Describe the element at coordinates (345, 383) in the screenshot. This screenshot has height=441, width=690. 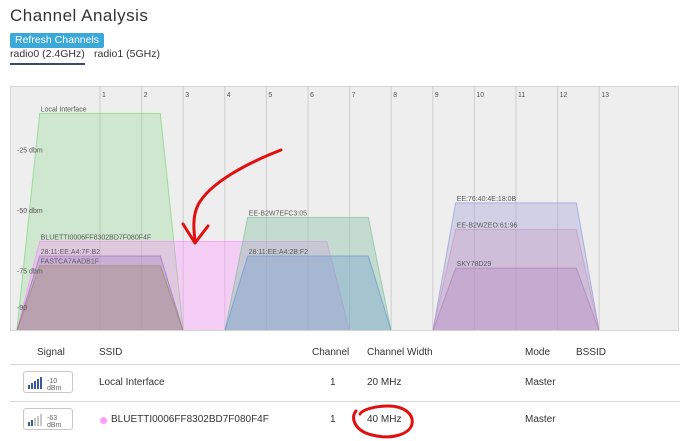
I see `table-row: -10 dBm Local Interface 1 20 MHz Master` at that location.